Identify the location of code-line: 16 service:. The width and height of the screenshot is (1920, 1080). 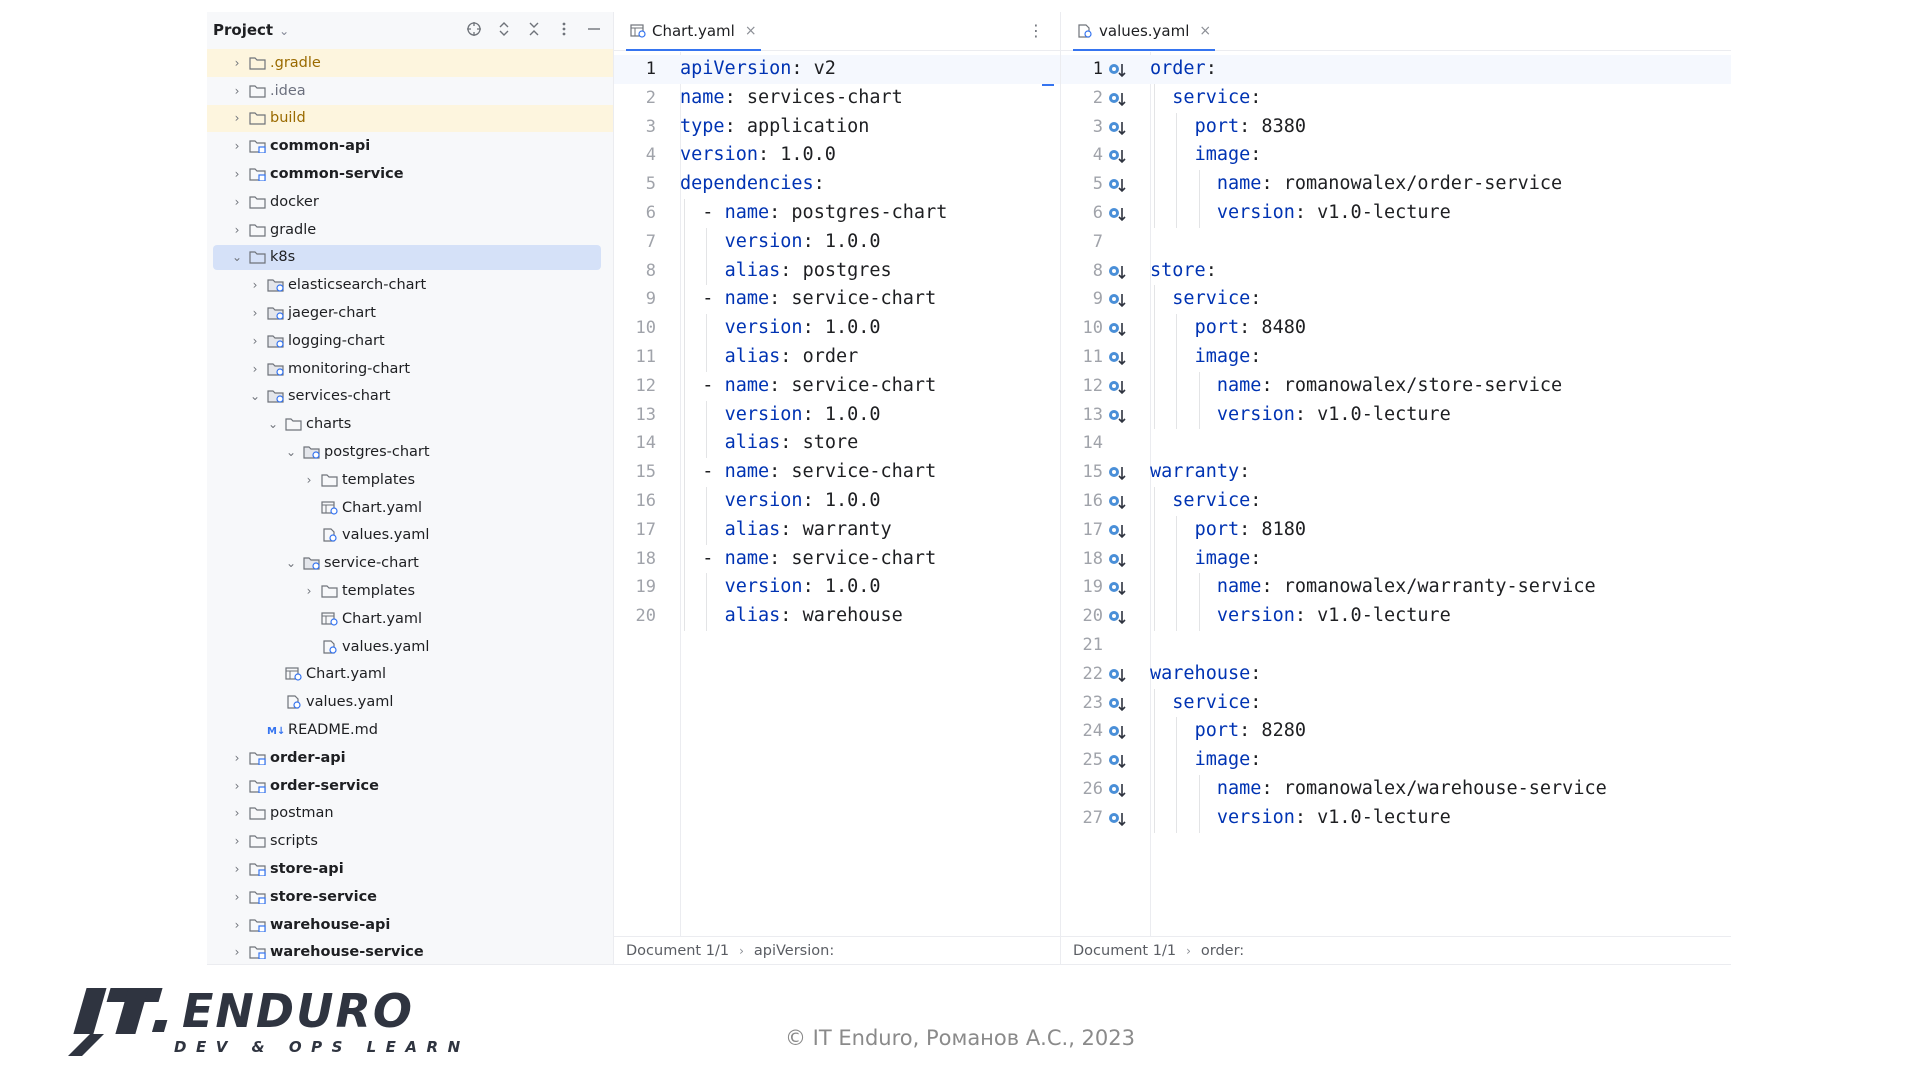
(1396, 501).